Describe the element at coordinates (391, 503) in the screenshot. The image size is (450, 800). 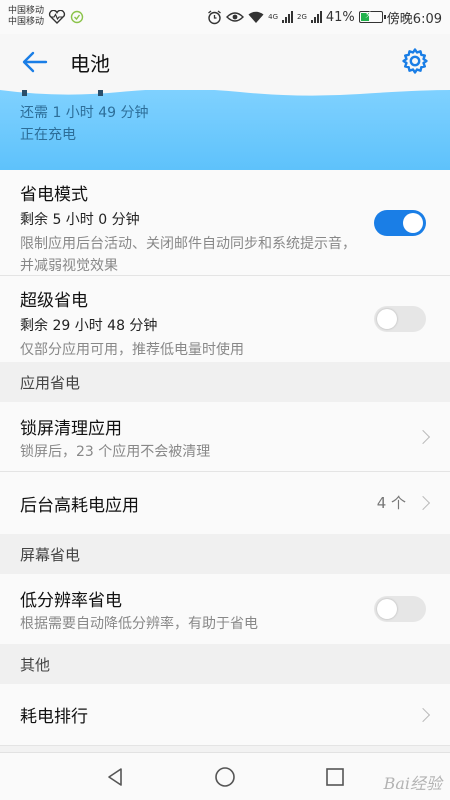
I see `background-high-power-count: 4 个` at that location.